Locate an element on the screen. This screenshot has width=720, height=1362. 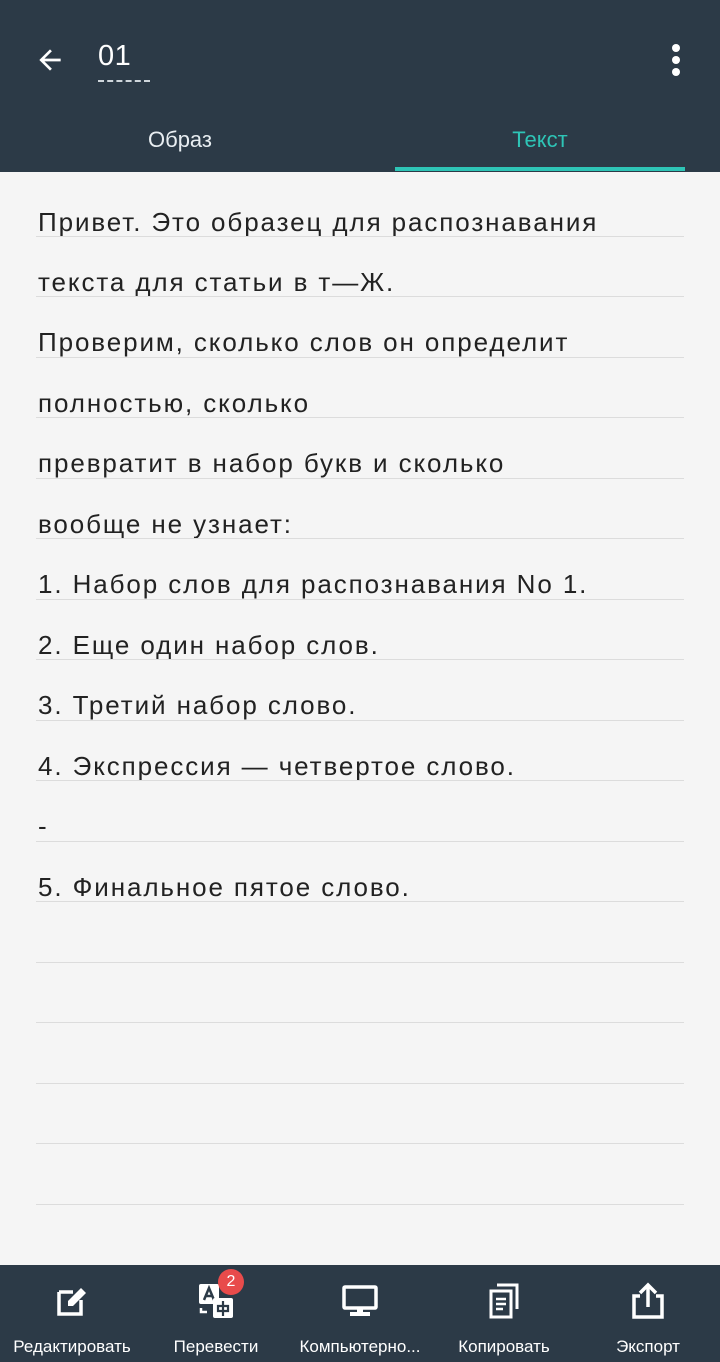
copy-button: Копировать is located at coordinates (504, 1313).